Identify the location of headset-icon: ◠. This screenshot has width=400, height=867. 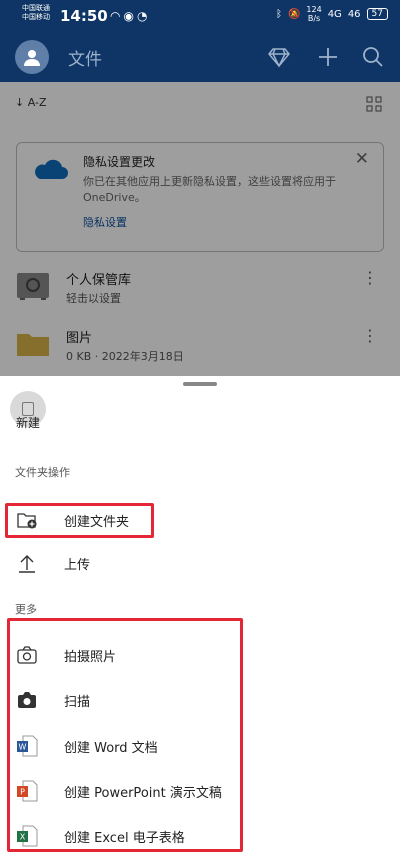
(117, 16).